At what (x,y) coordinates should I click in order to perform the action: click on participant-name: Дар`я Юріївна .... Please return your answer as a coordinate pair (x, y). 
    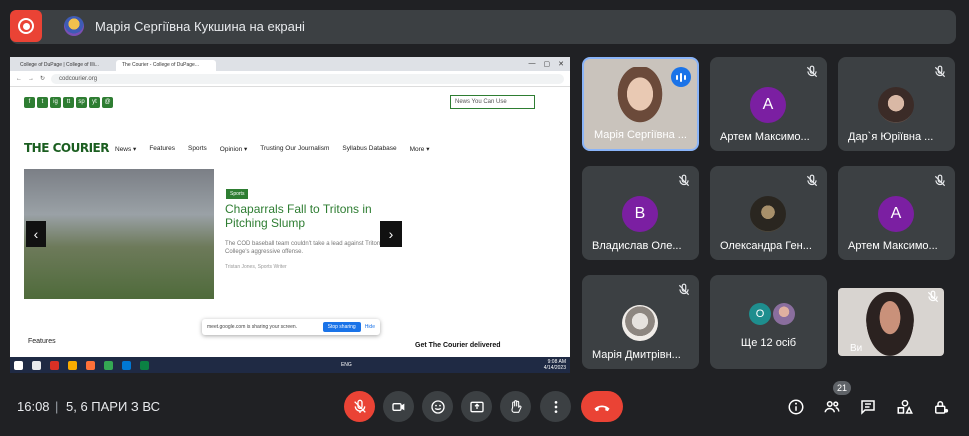
    Looking at the image, I should click on (891, 137).